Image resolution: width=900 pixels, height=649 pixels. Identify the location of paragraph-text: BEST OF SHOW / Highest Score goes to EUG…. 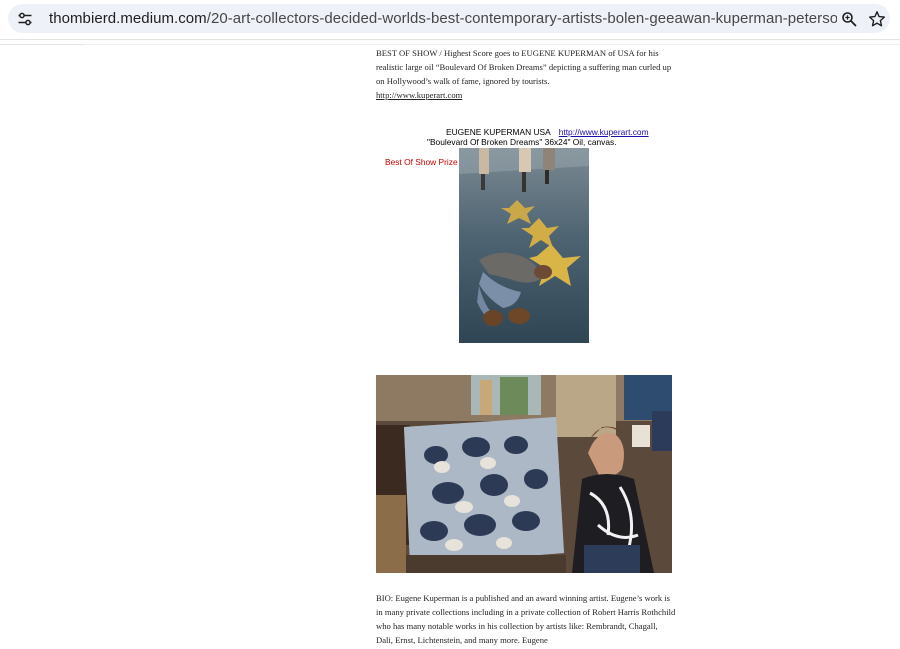
(524, 67).